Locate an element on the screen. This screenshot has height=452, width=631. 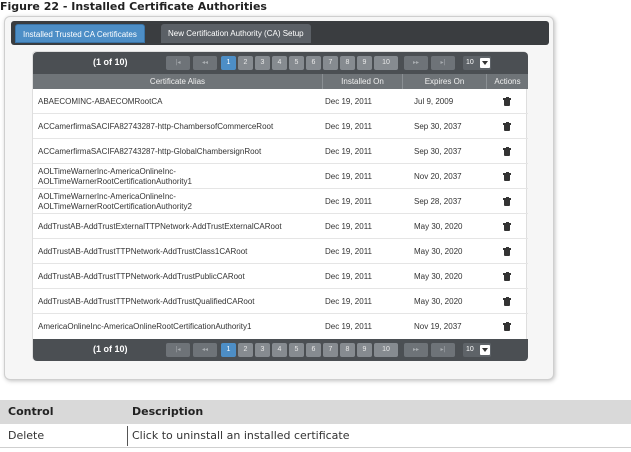
cell-expires-on: Sep 28, 2037 is located at coordinates (438, 201).